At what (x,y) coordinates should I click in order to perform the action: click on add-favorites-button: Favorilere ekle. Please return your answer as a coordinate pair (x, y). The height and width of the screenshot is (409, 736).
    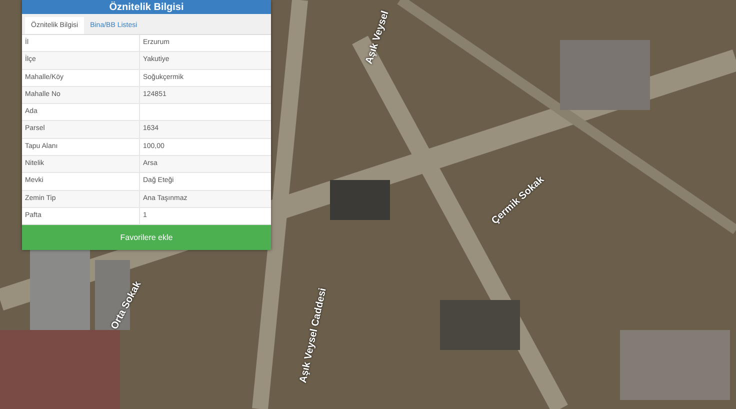
    Looking at the image, I should click on (146, 237).